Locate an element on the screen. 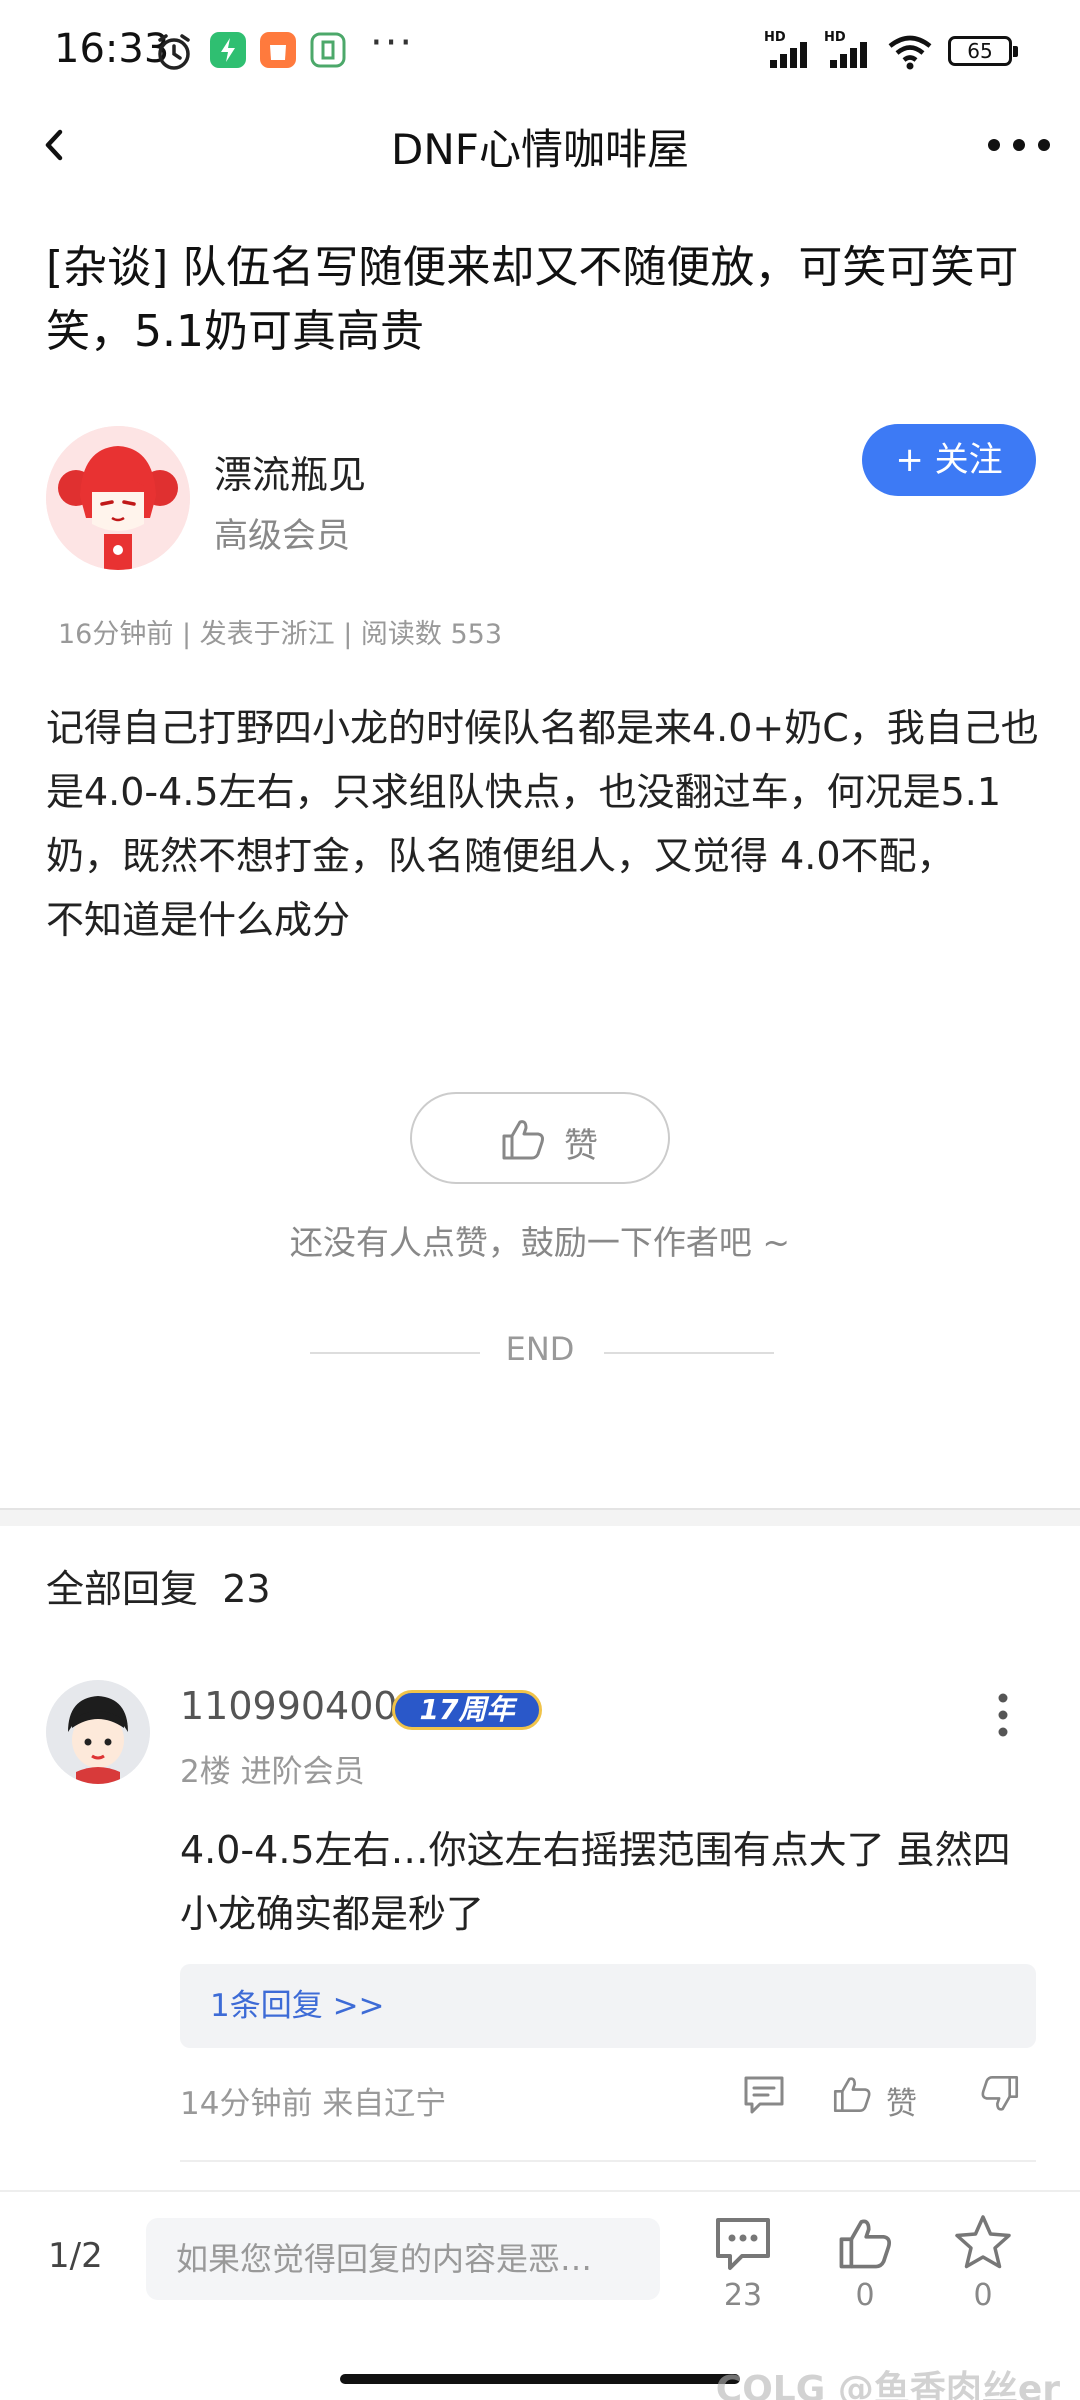 This screenshot has height=2400, width=1080. like-label: 赞 is located at coordinates (581, 1146).